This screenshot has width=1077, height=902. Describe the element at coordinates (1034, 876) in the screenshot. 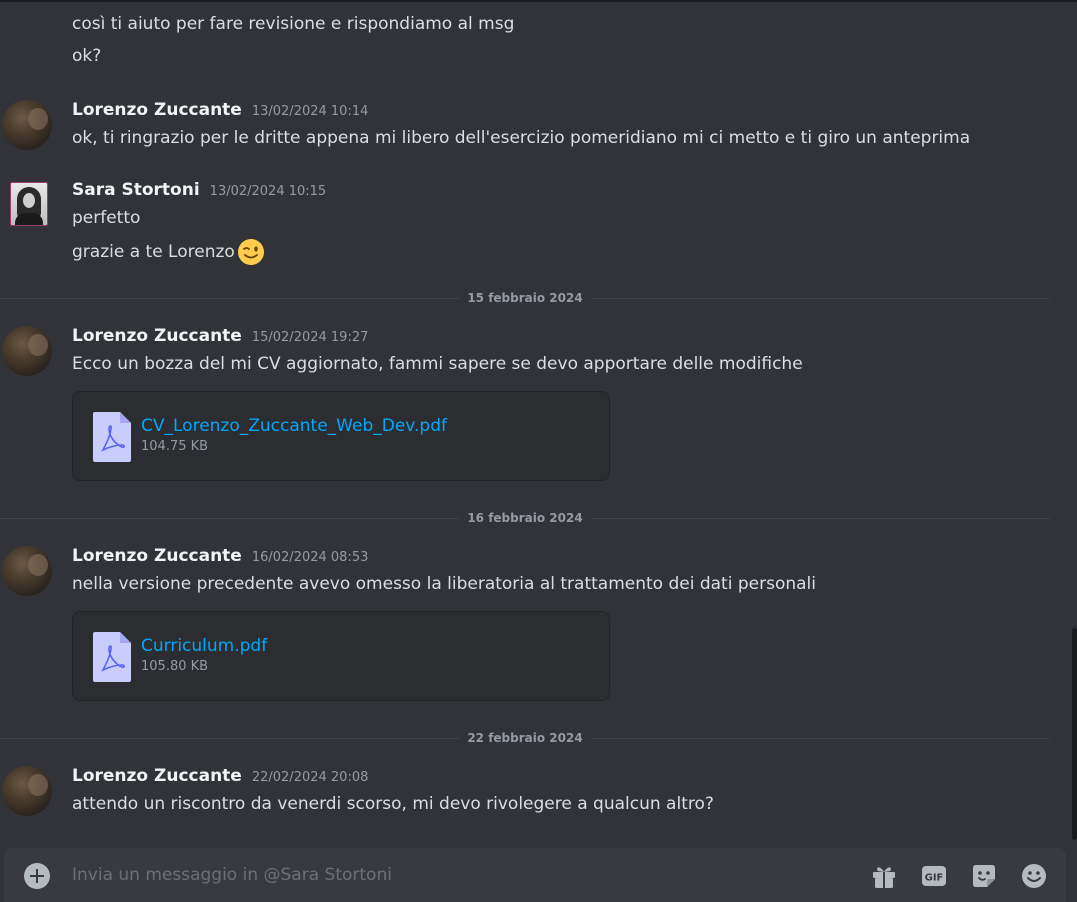

I see `emoji-icon` at that location.